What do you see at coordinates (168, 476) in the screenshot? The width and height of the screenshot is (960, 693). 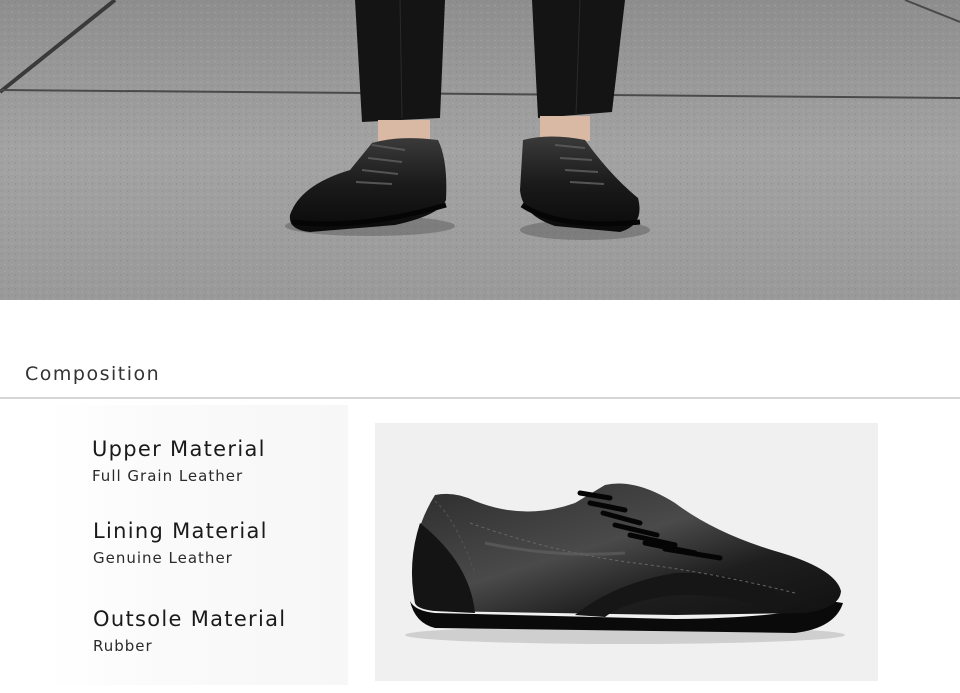 I see `material-value: Full Grain Leather` at bounding box center [168, 476].